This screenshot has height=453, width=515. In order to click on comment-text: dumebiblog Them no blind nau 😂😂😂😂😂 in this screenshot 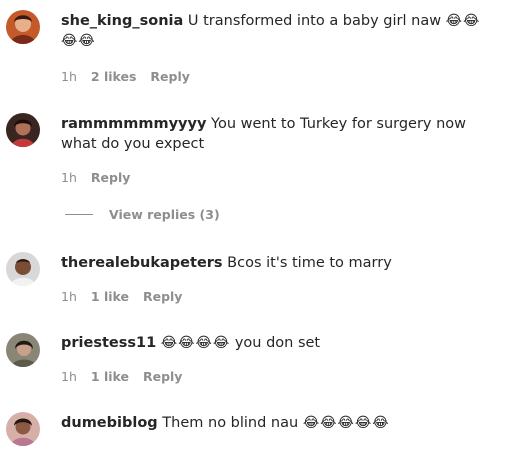, I will do `click(278, 423)`.